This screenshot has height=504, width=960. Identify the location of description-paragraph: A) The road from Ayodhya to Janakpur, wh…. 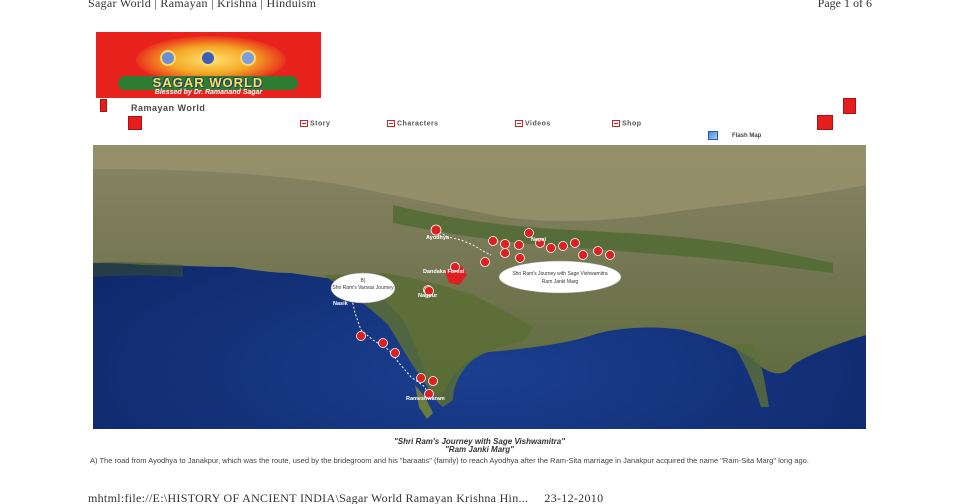
(449, 460).